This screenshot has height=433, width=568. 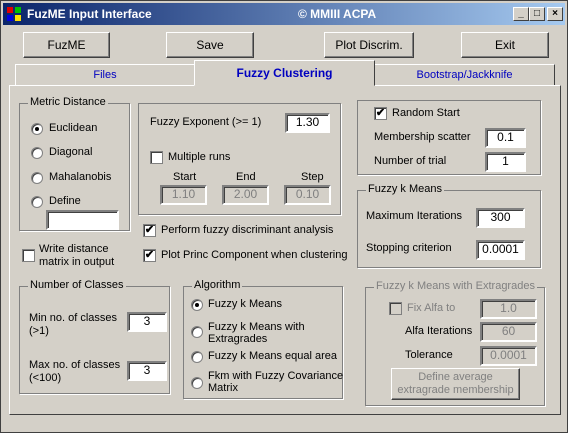 I want to click on tab-files: Files, so click(x=105, y=75).